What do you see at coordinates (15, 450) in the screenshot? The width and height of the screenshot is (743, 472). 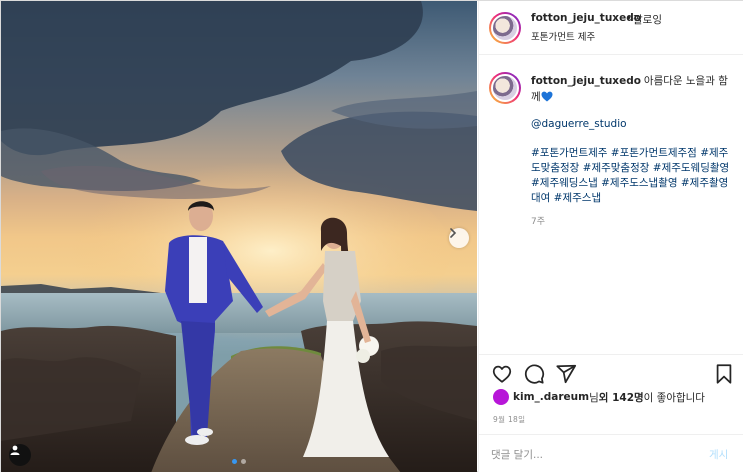 I see `person-tag-icon` at bounding box center [15, 450].